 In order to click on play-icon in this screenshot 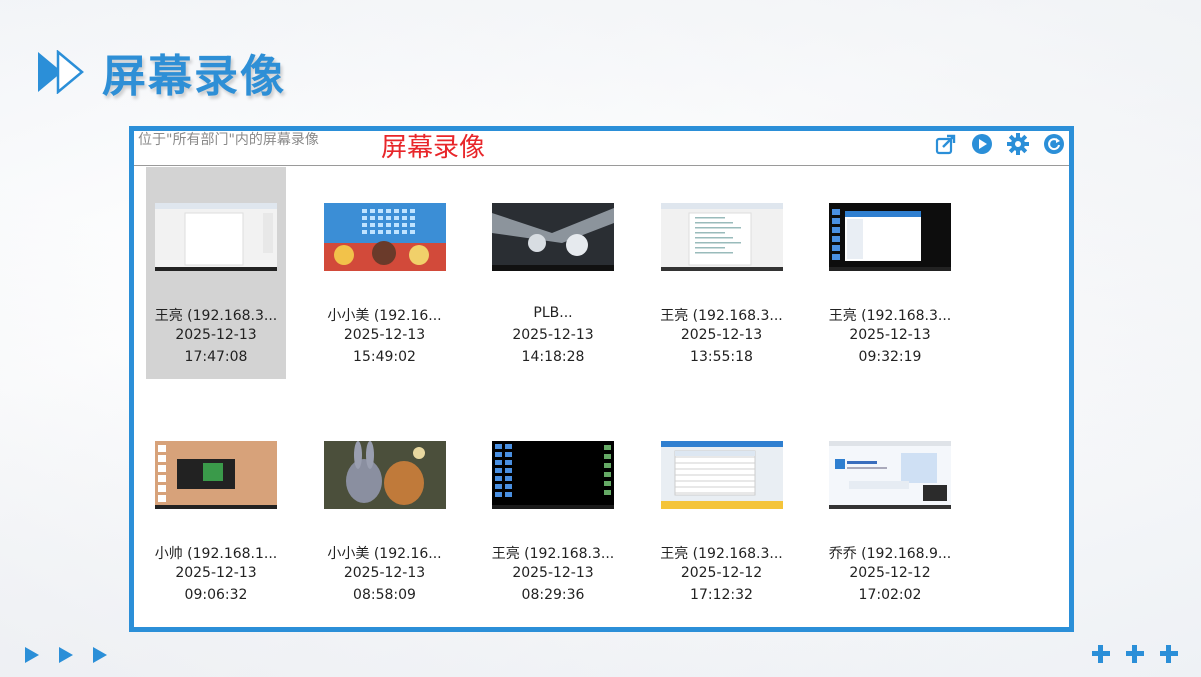, I will do `click(982, 144)`.